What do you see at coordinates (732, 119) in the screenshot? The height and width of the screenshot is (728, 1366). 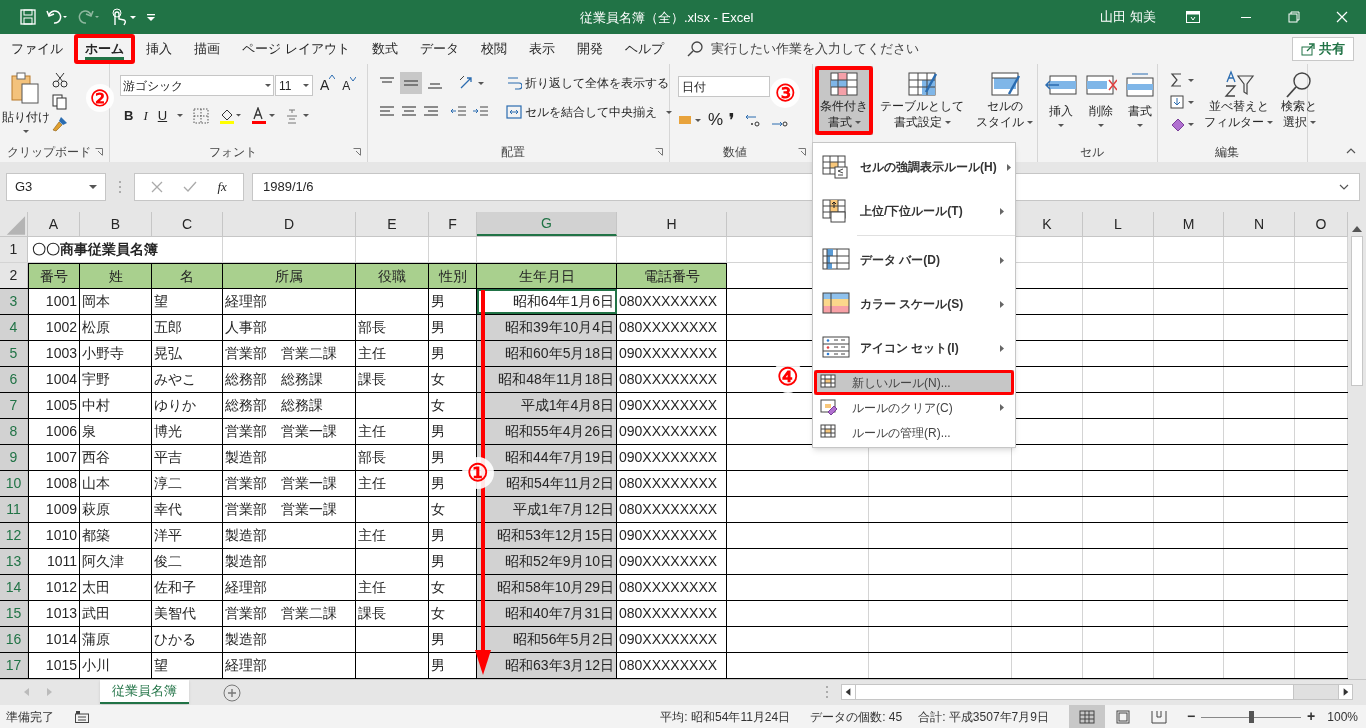 I see `comma-button: ❜` at bounding box center [732, 119].